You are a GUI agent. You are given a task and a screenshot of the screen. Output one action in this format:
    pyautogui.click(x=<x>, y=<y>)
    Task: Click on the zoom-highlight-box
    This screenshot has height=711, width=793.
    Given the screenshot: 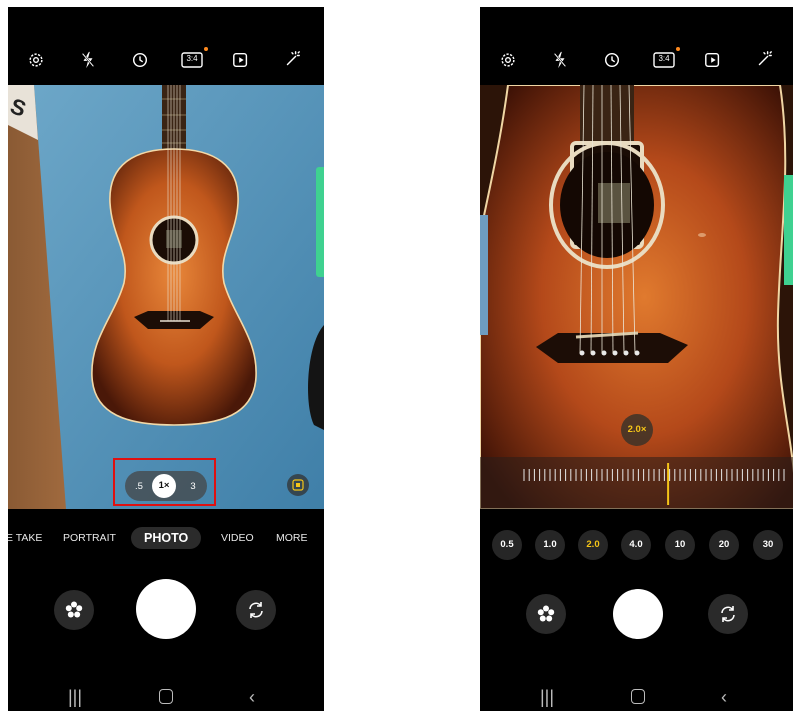 What is the action you would take?
    pyautogui.click(x=164, y=482)
    